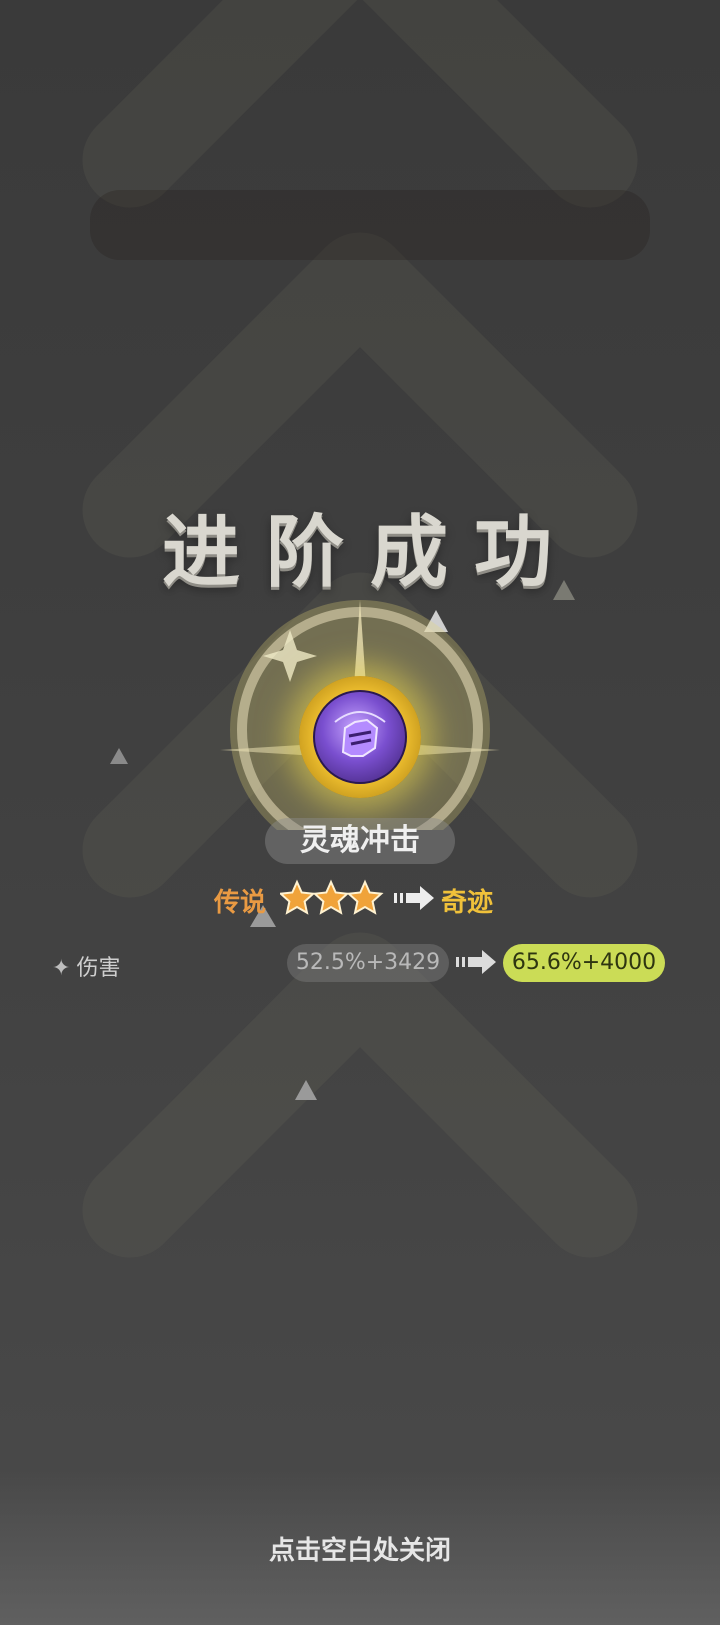 The image size is (720, 1625). I want to click on skill-name-pill: 灵魂冲击, so click(360, 841).